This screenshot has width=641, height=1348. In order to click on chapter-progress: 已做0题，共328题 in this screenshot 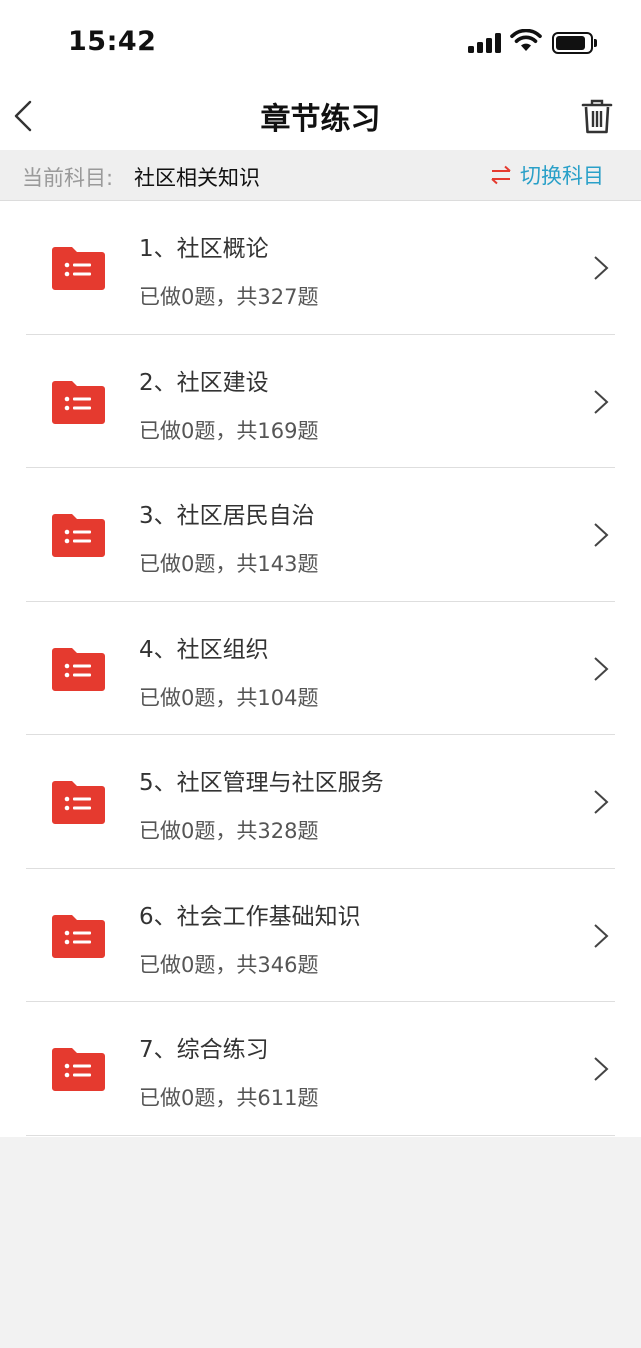, I will do `click(229, 831)`.